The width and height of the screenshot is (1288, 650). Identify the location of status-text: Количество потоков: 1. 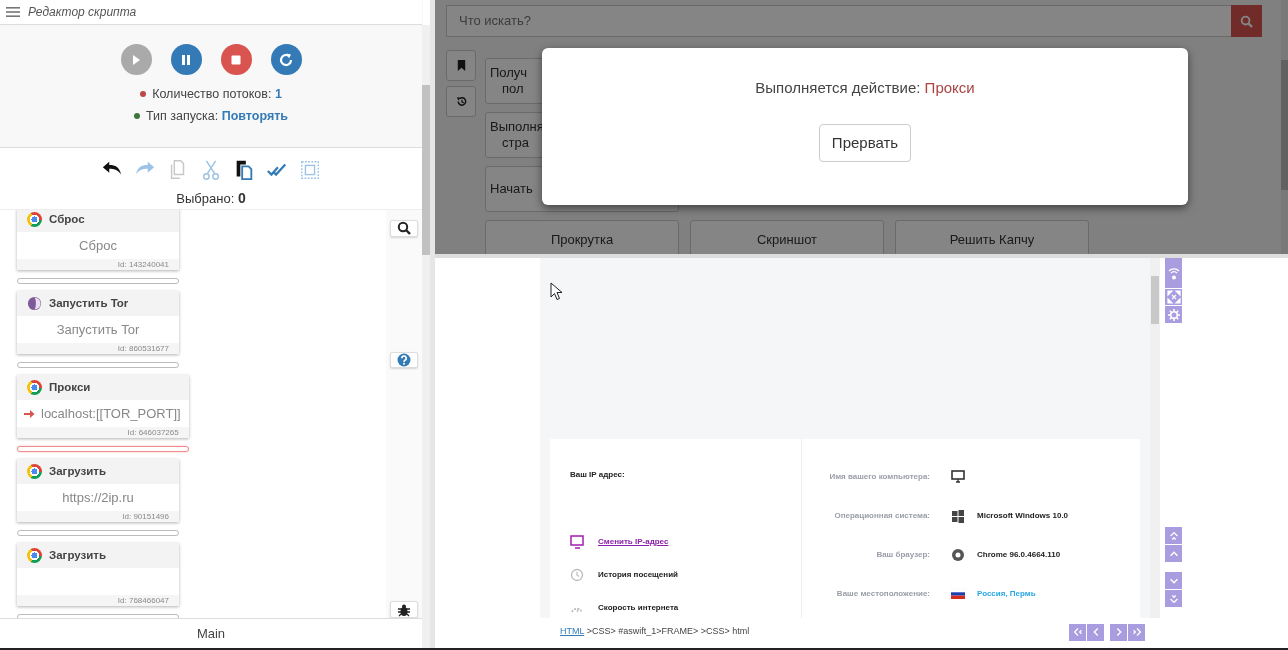
(217, 94).